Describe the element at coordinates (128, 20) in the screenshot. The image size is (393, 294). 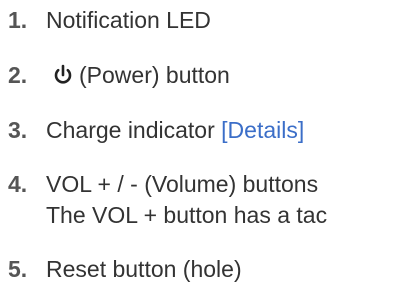
I see `item-label: Notification LED` at that location.